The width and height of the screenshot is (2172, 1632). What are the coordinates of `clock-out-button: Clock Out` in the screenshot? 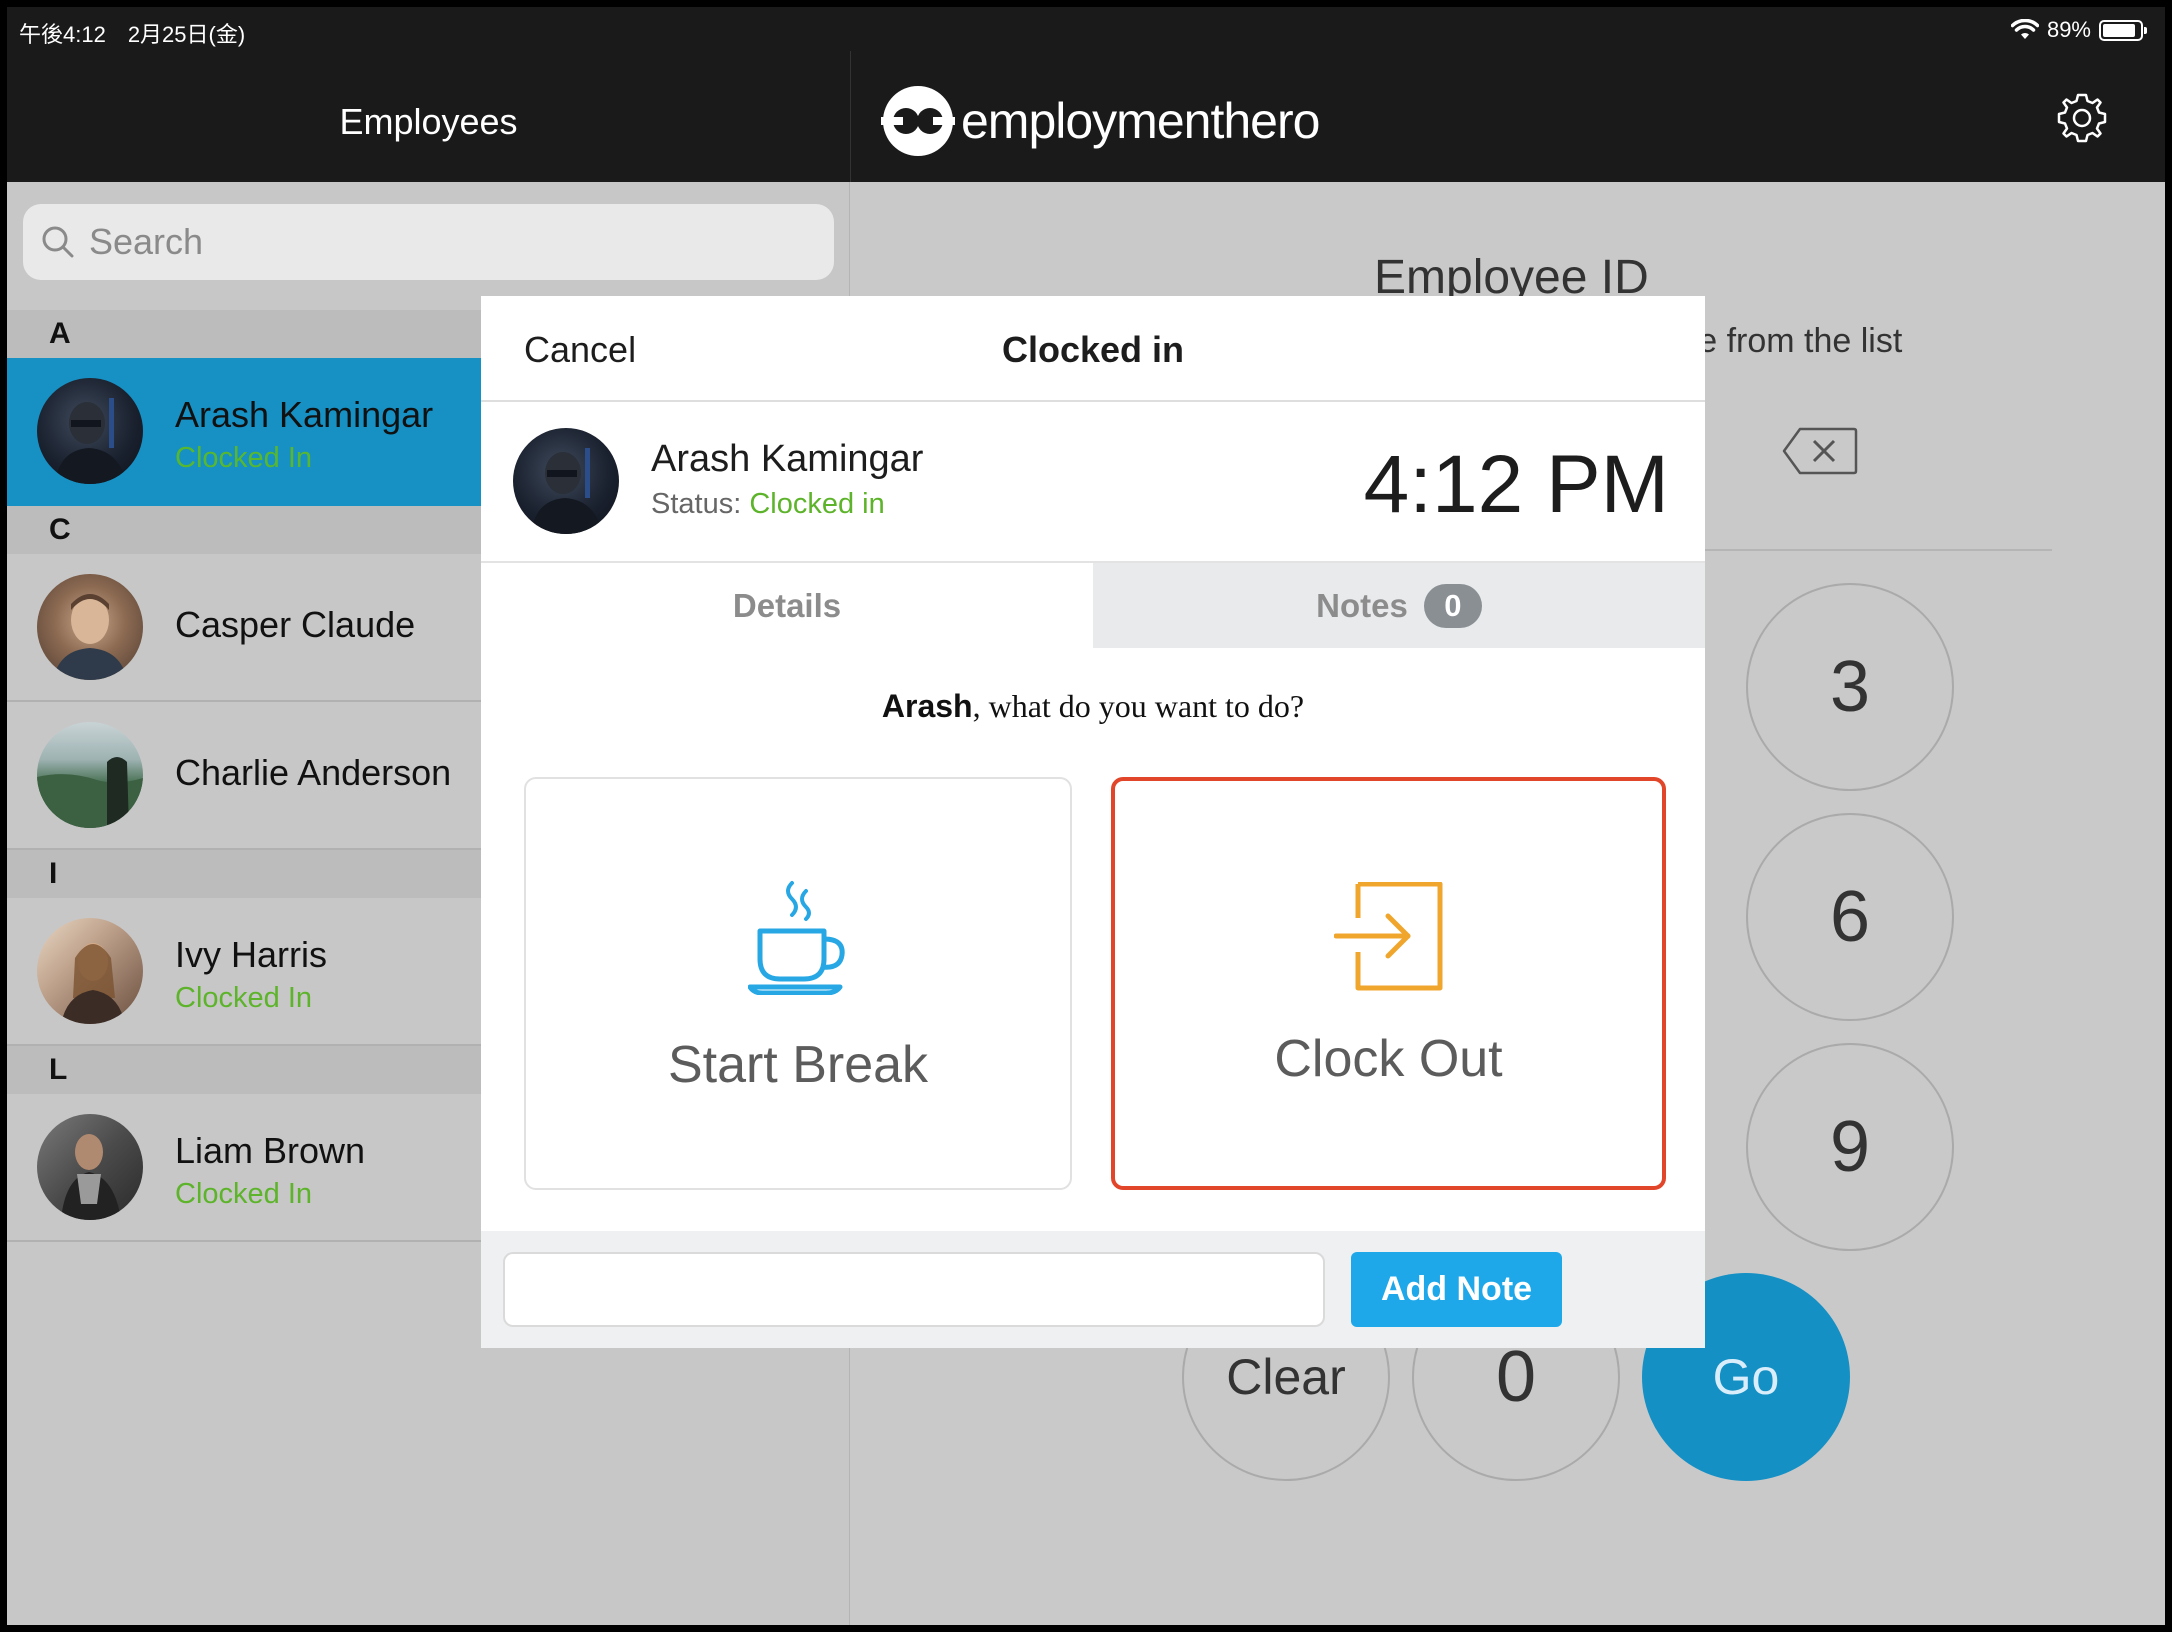 It's located at (1388, 983).